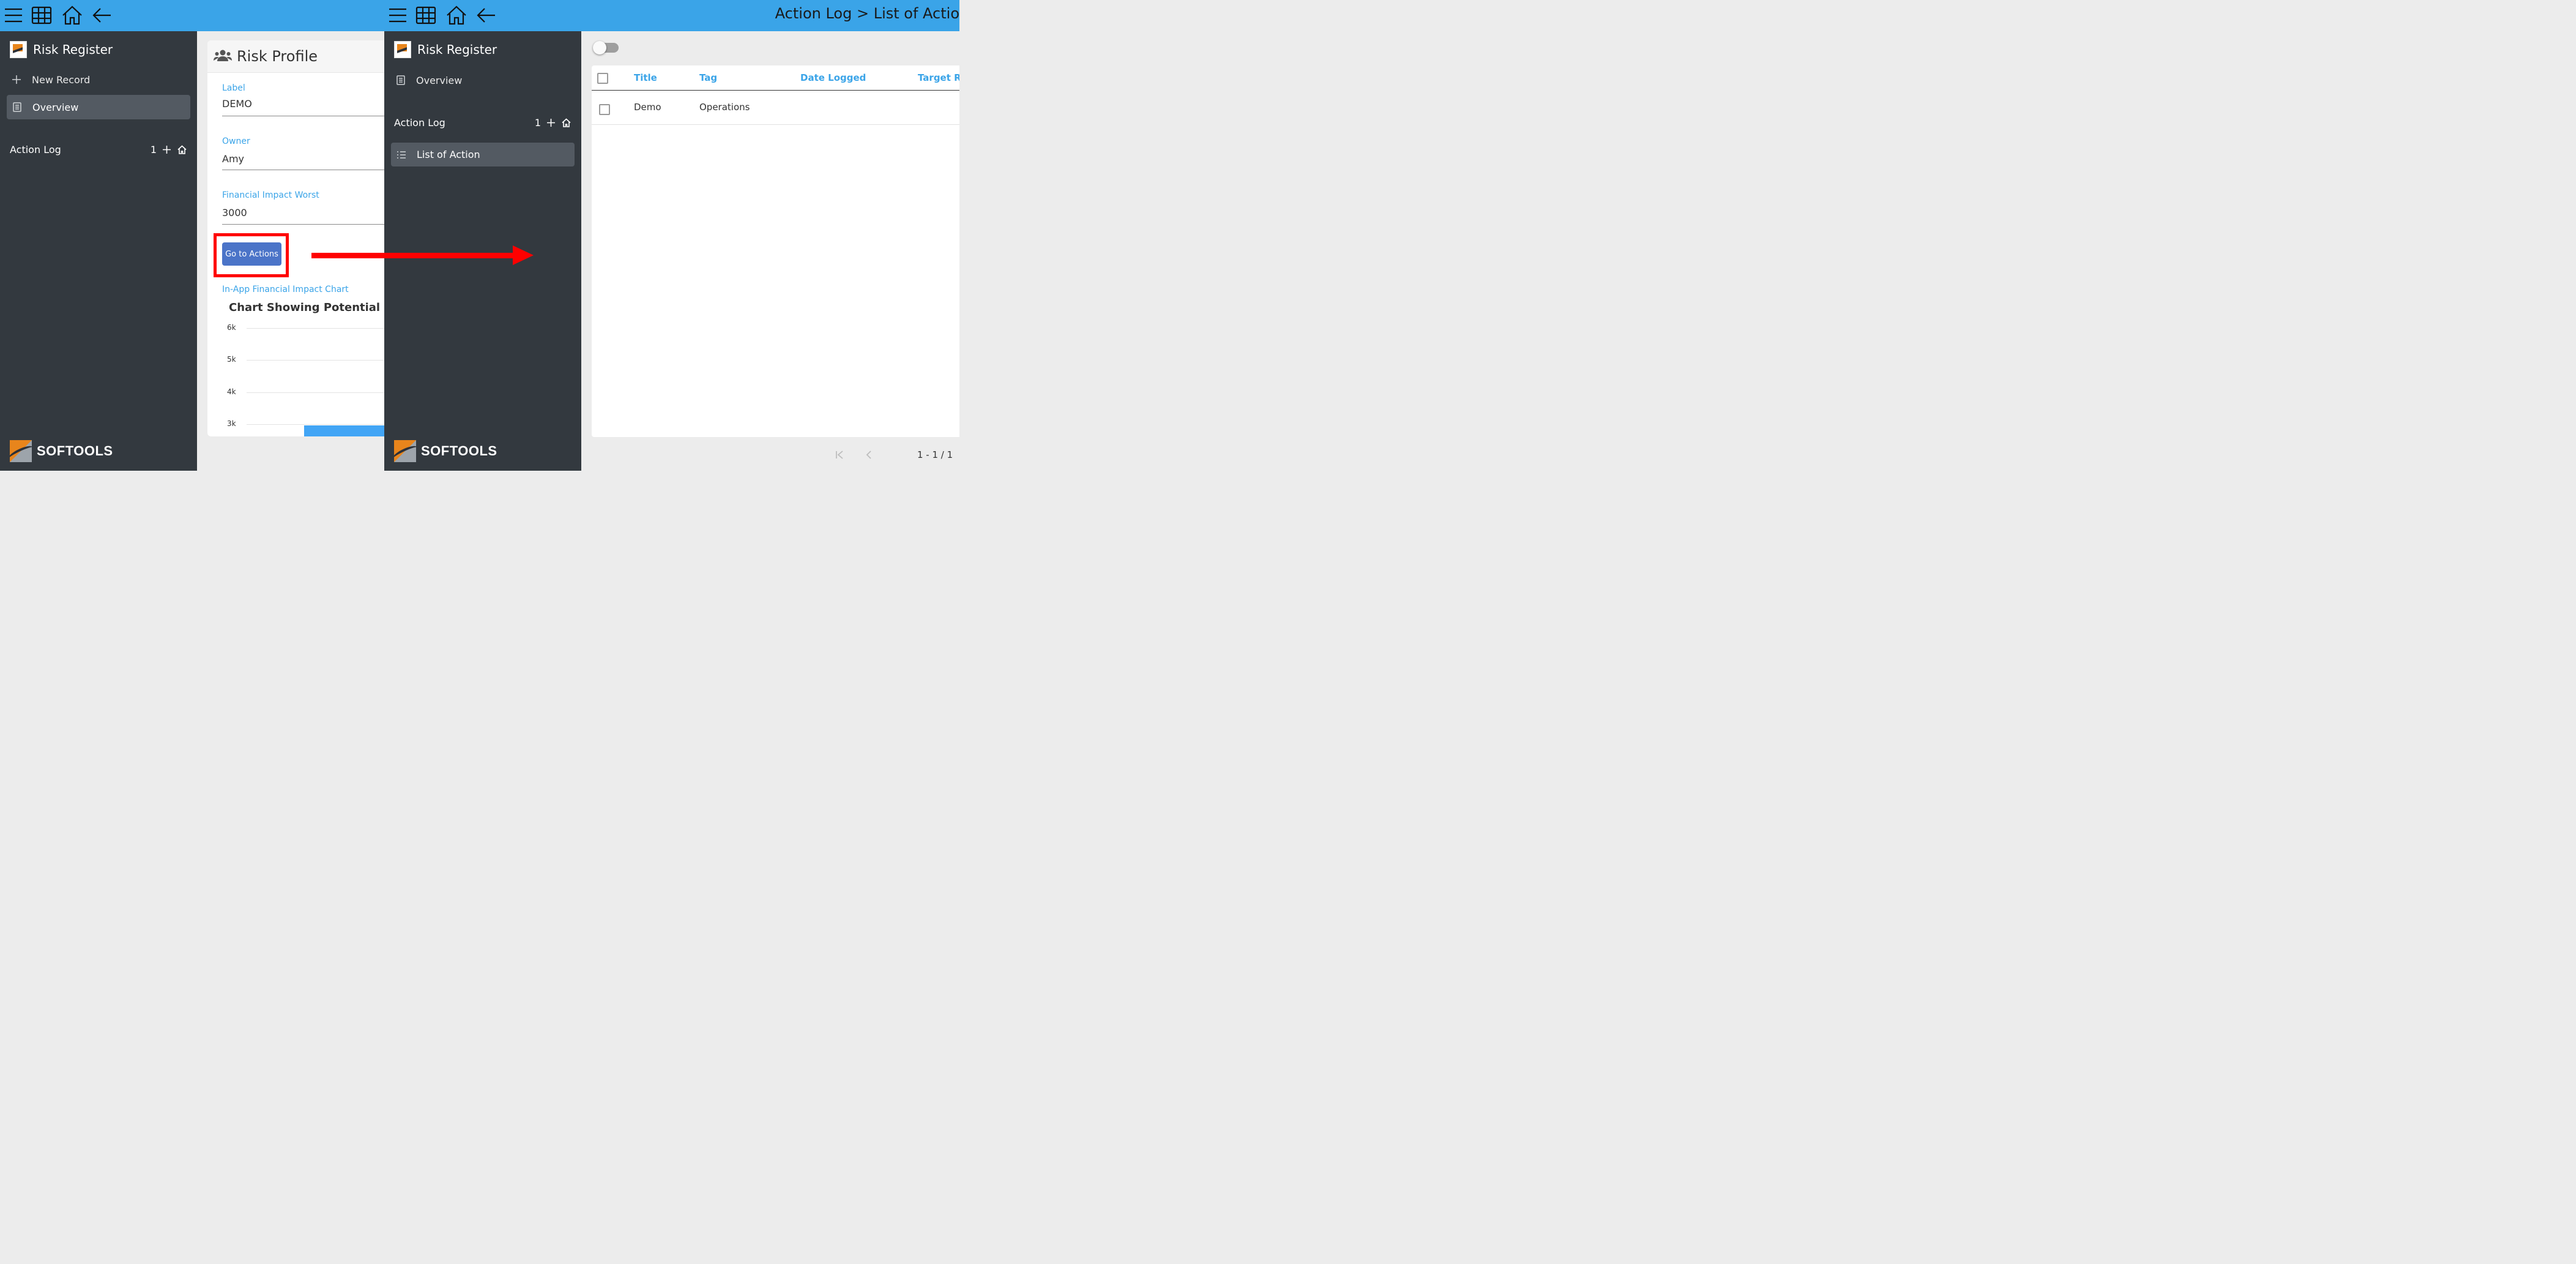 The height and width of the screenshot is (1264, 2576). I want to click on chart-bar, so click(344, 430).